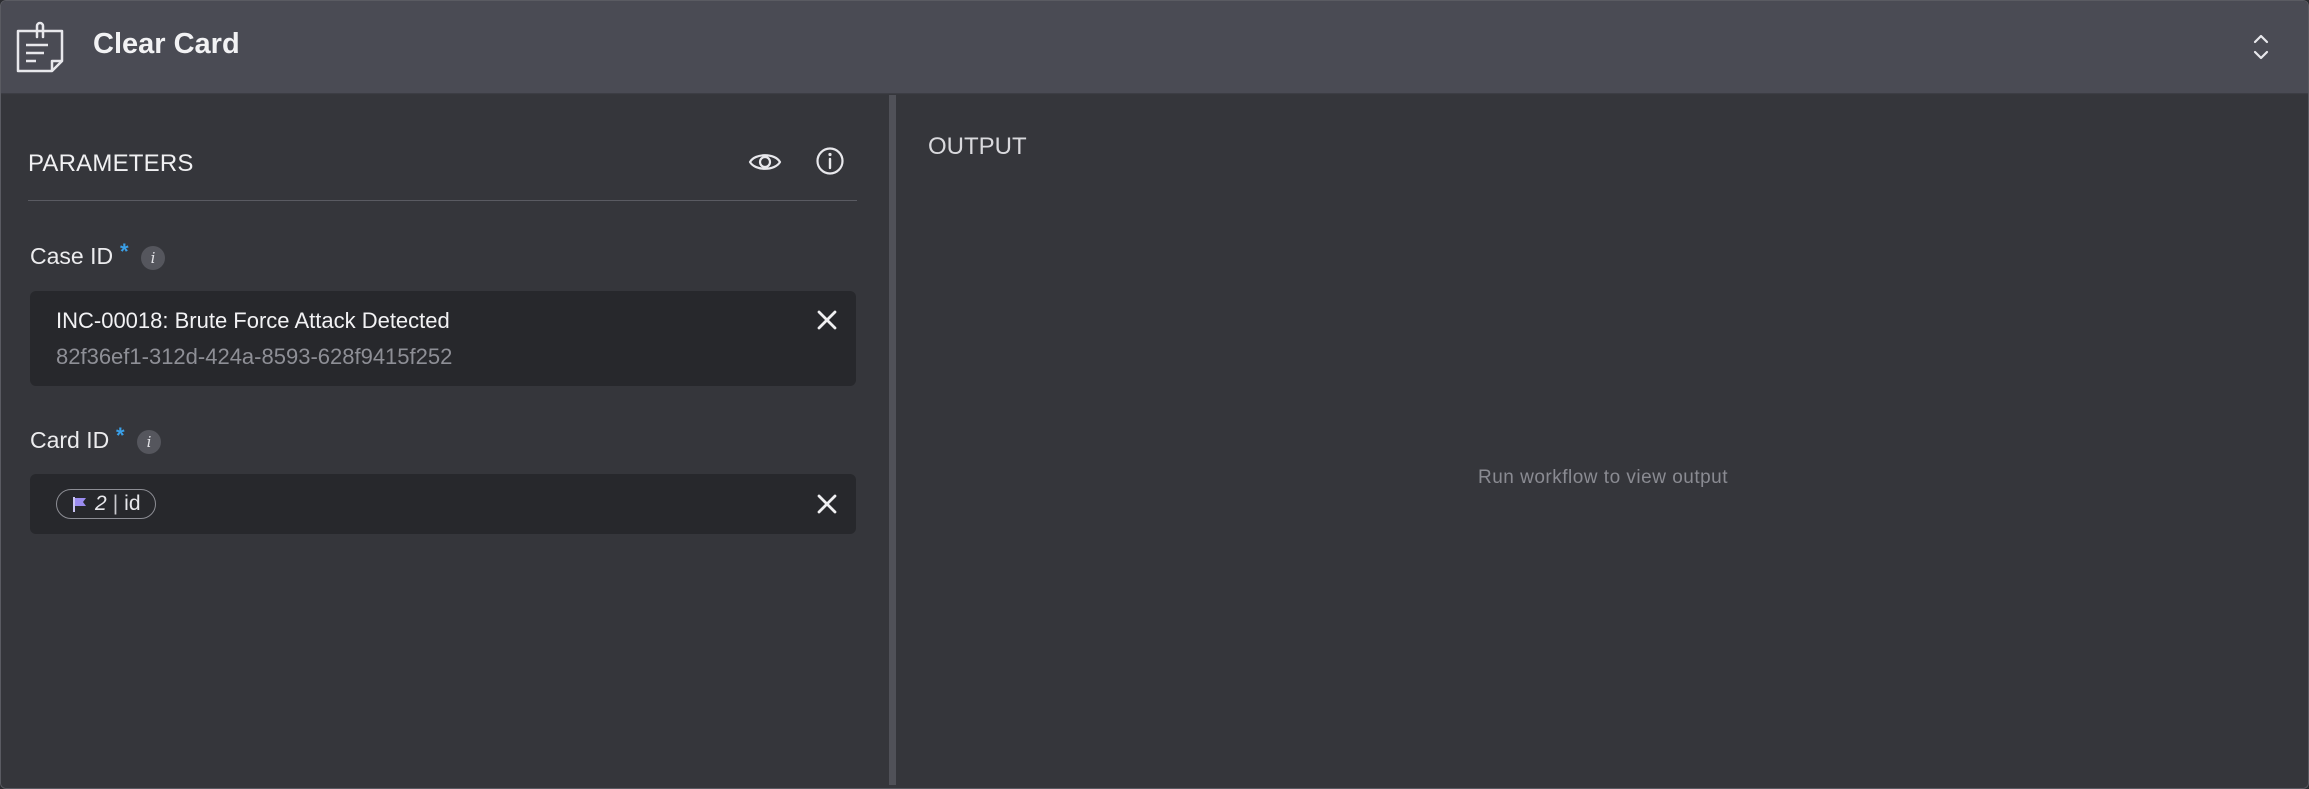 Image resolution: width=2309 pixels, height=789 pixels. Describe the element at coordinates (1603, 477) in the screenshot. I see `output-placeholder: Run workflow to view output` at that location.